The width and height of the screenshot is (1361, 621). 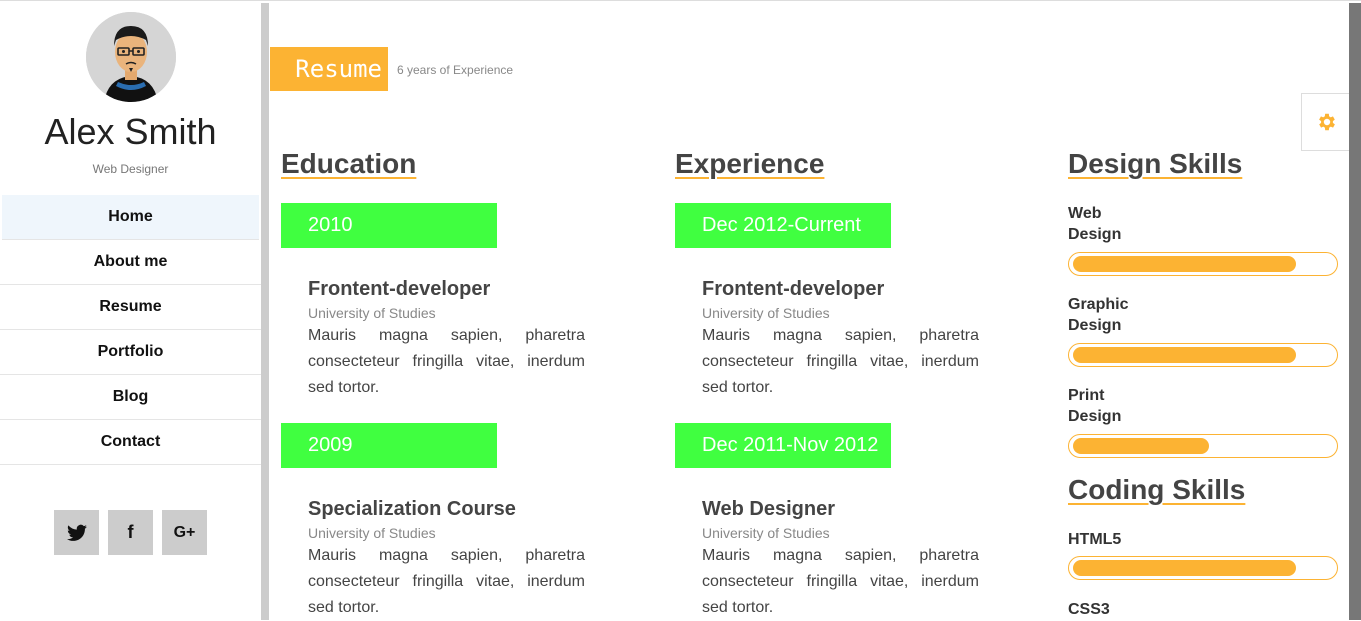 I want to click on avatar, so click(x=131, y=57).